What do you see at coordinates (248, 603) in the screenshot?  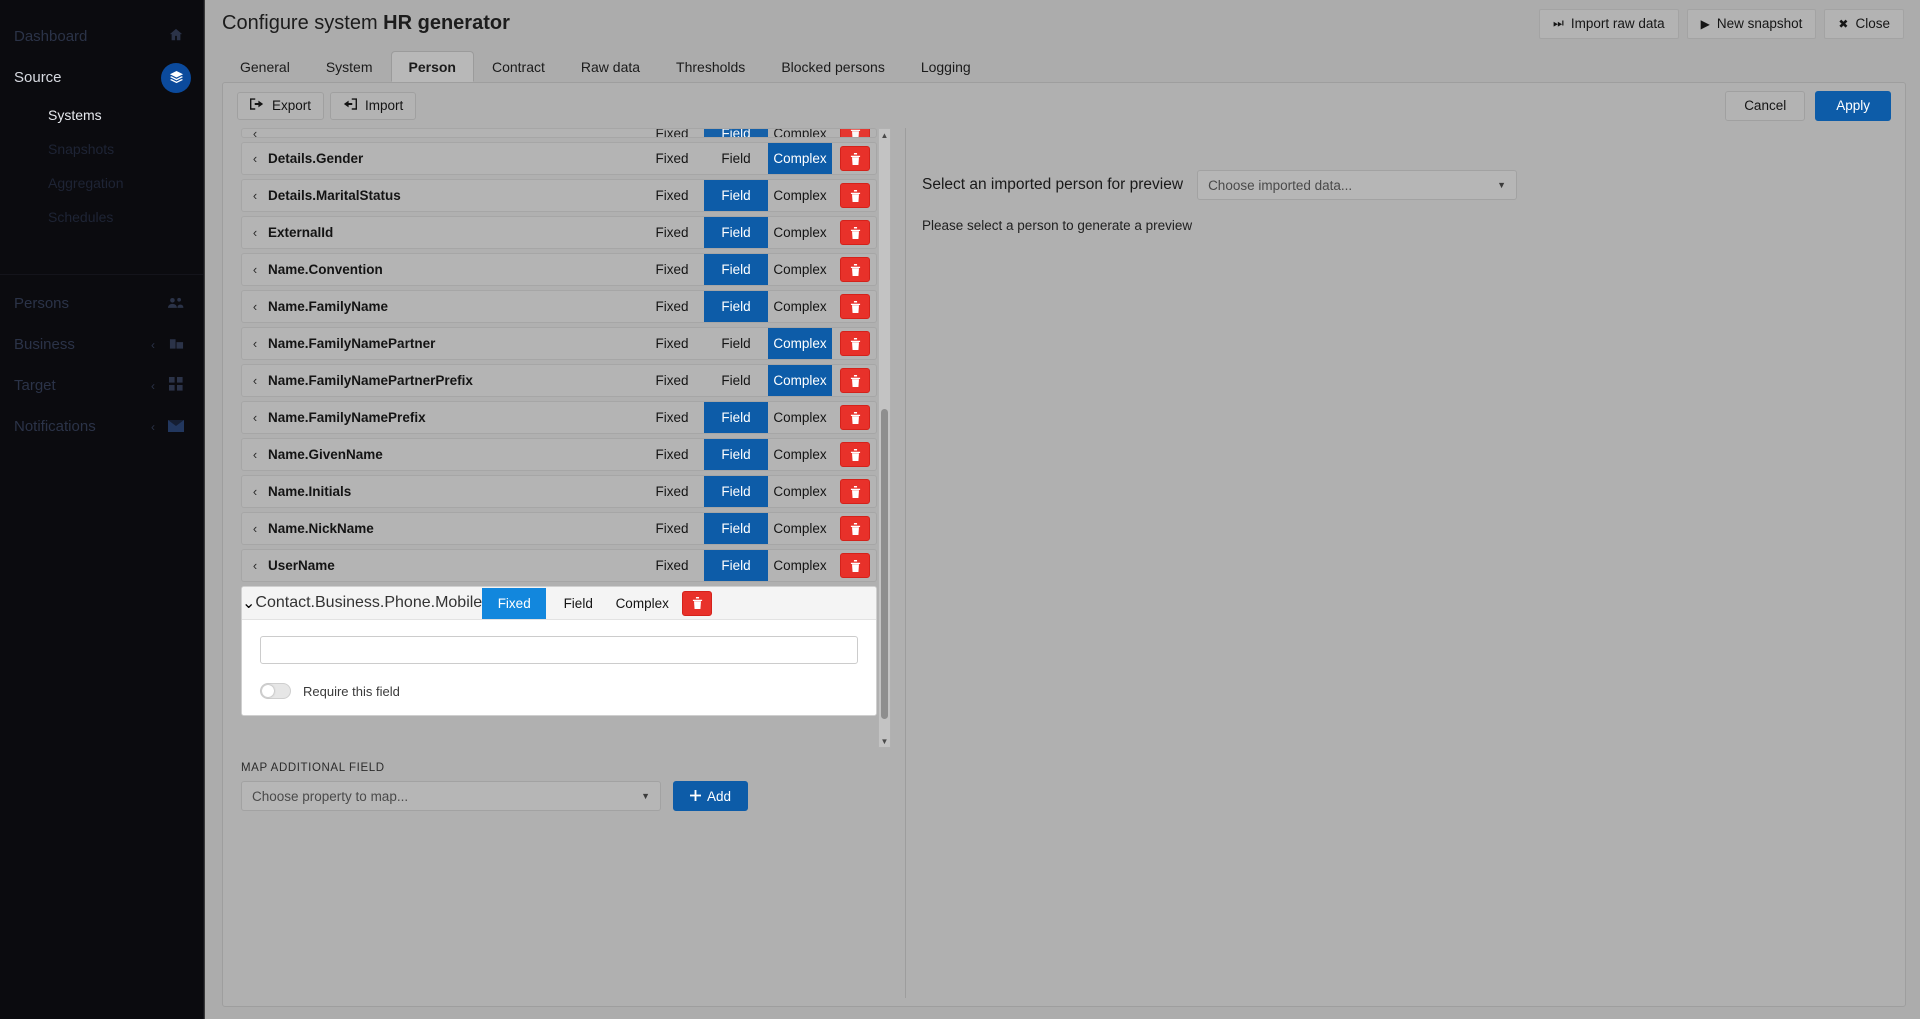 I see `collapse-chevron-icon: ⌄` at bounding box center [248, 603].